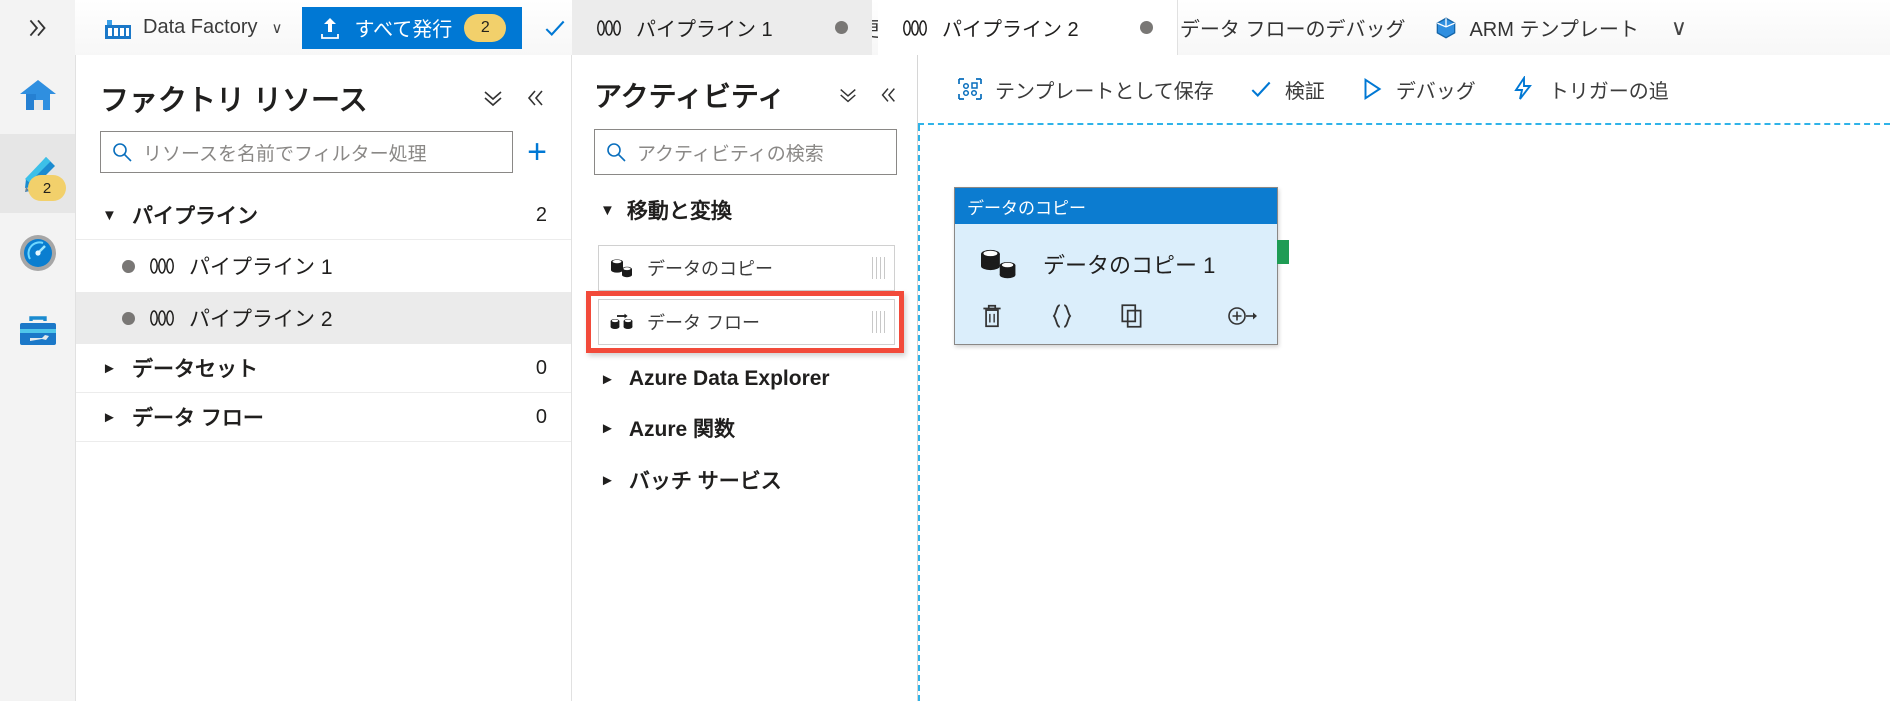  I want to click on command-label: デバッグ, so click(1435, 91).